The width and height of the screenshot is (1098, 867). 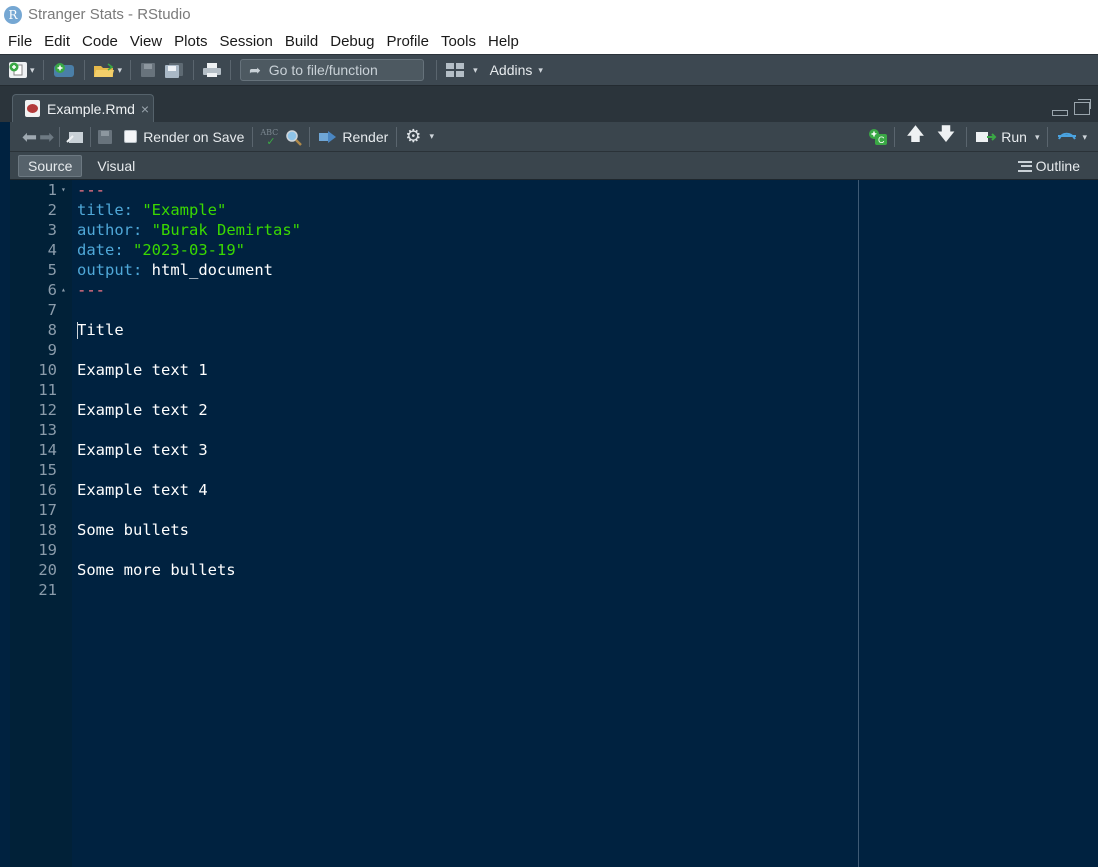 I want to click on code-line: 11, so click(x=554, y=390).